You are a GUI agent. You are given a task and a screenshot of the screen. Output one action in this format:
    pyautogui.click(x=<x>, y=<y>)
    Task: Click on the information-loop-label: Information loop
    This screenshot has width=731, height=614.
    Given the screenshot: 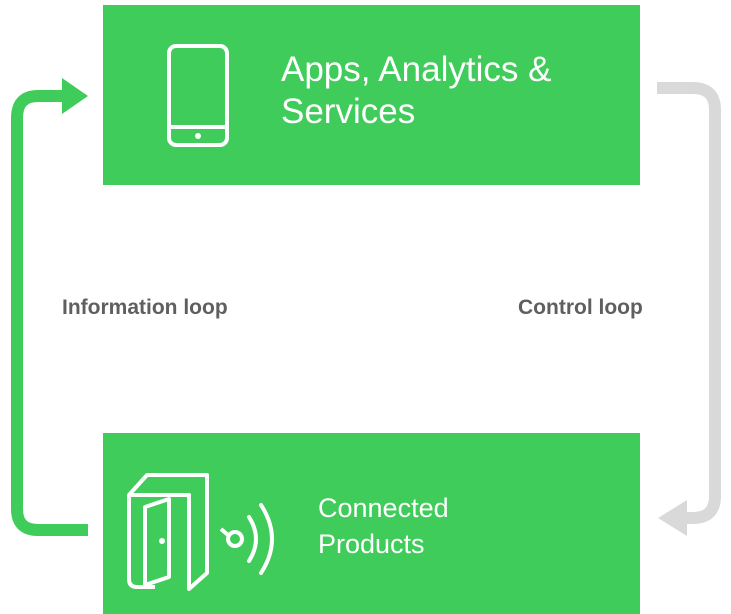 What is the action you would take?
    pyautogui.click(x=145, y=307)
    